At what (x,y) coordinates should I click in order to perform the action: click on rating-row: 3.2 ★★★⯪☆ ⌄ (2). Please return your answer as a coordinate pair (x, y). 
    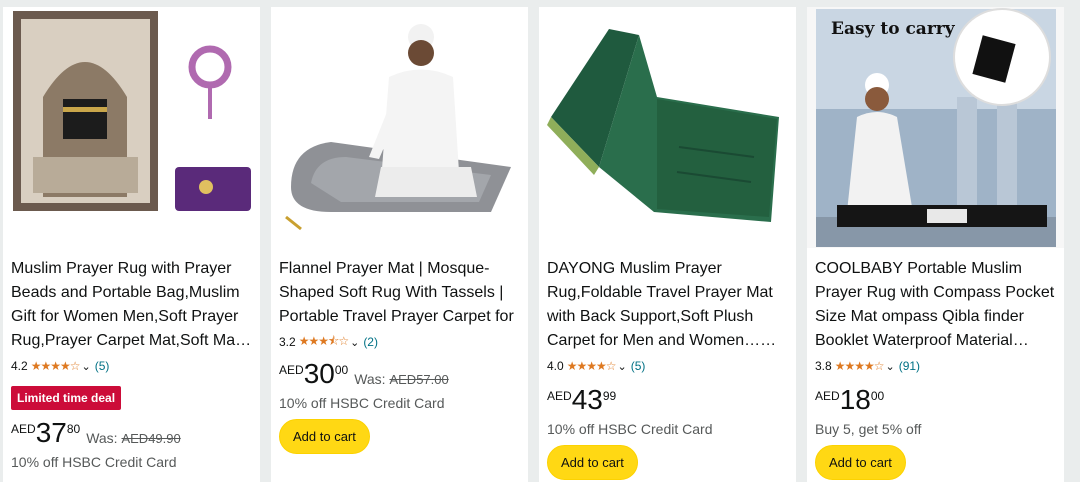
    Looking at the image, I should click on (400, 342).